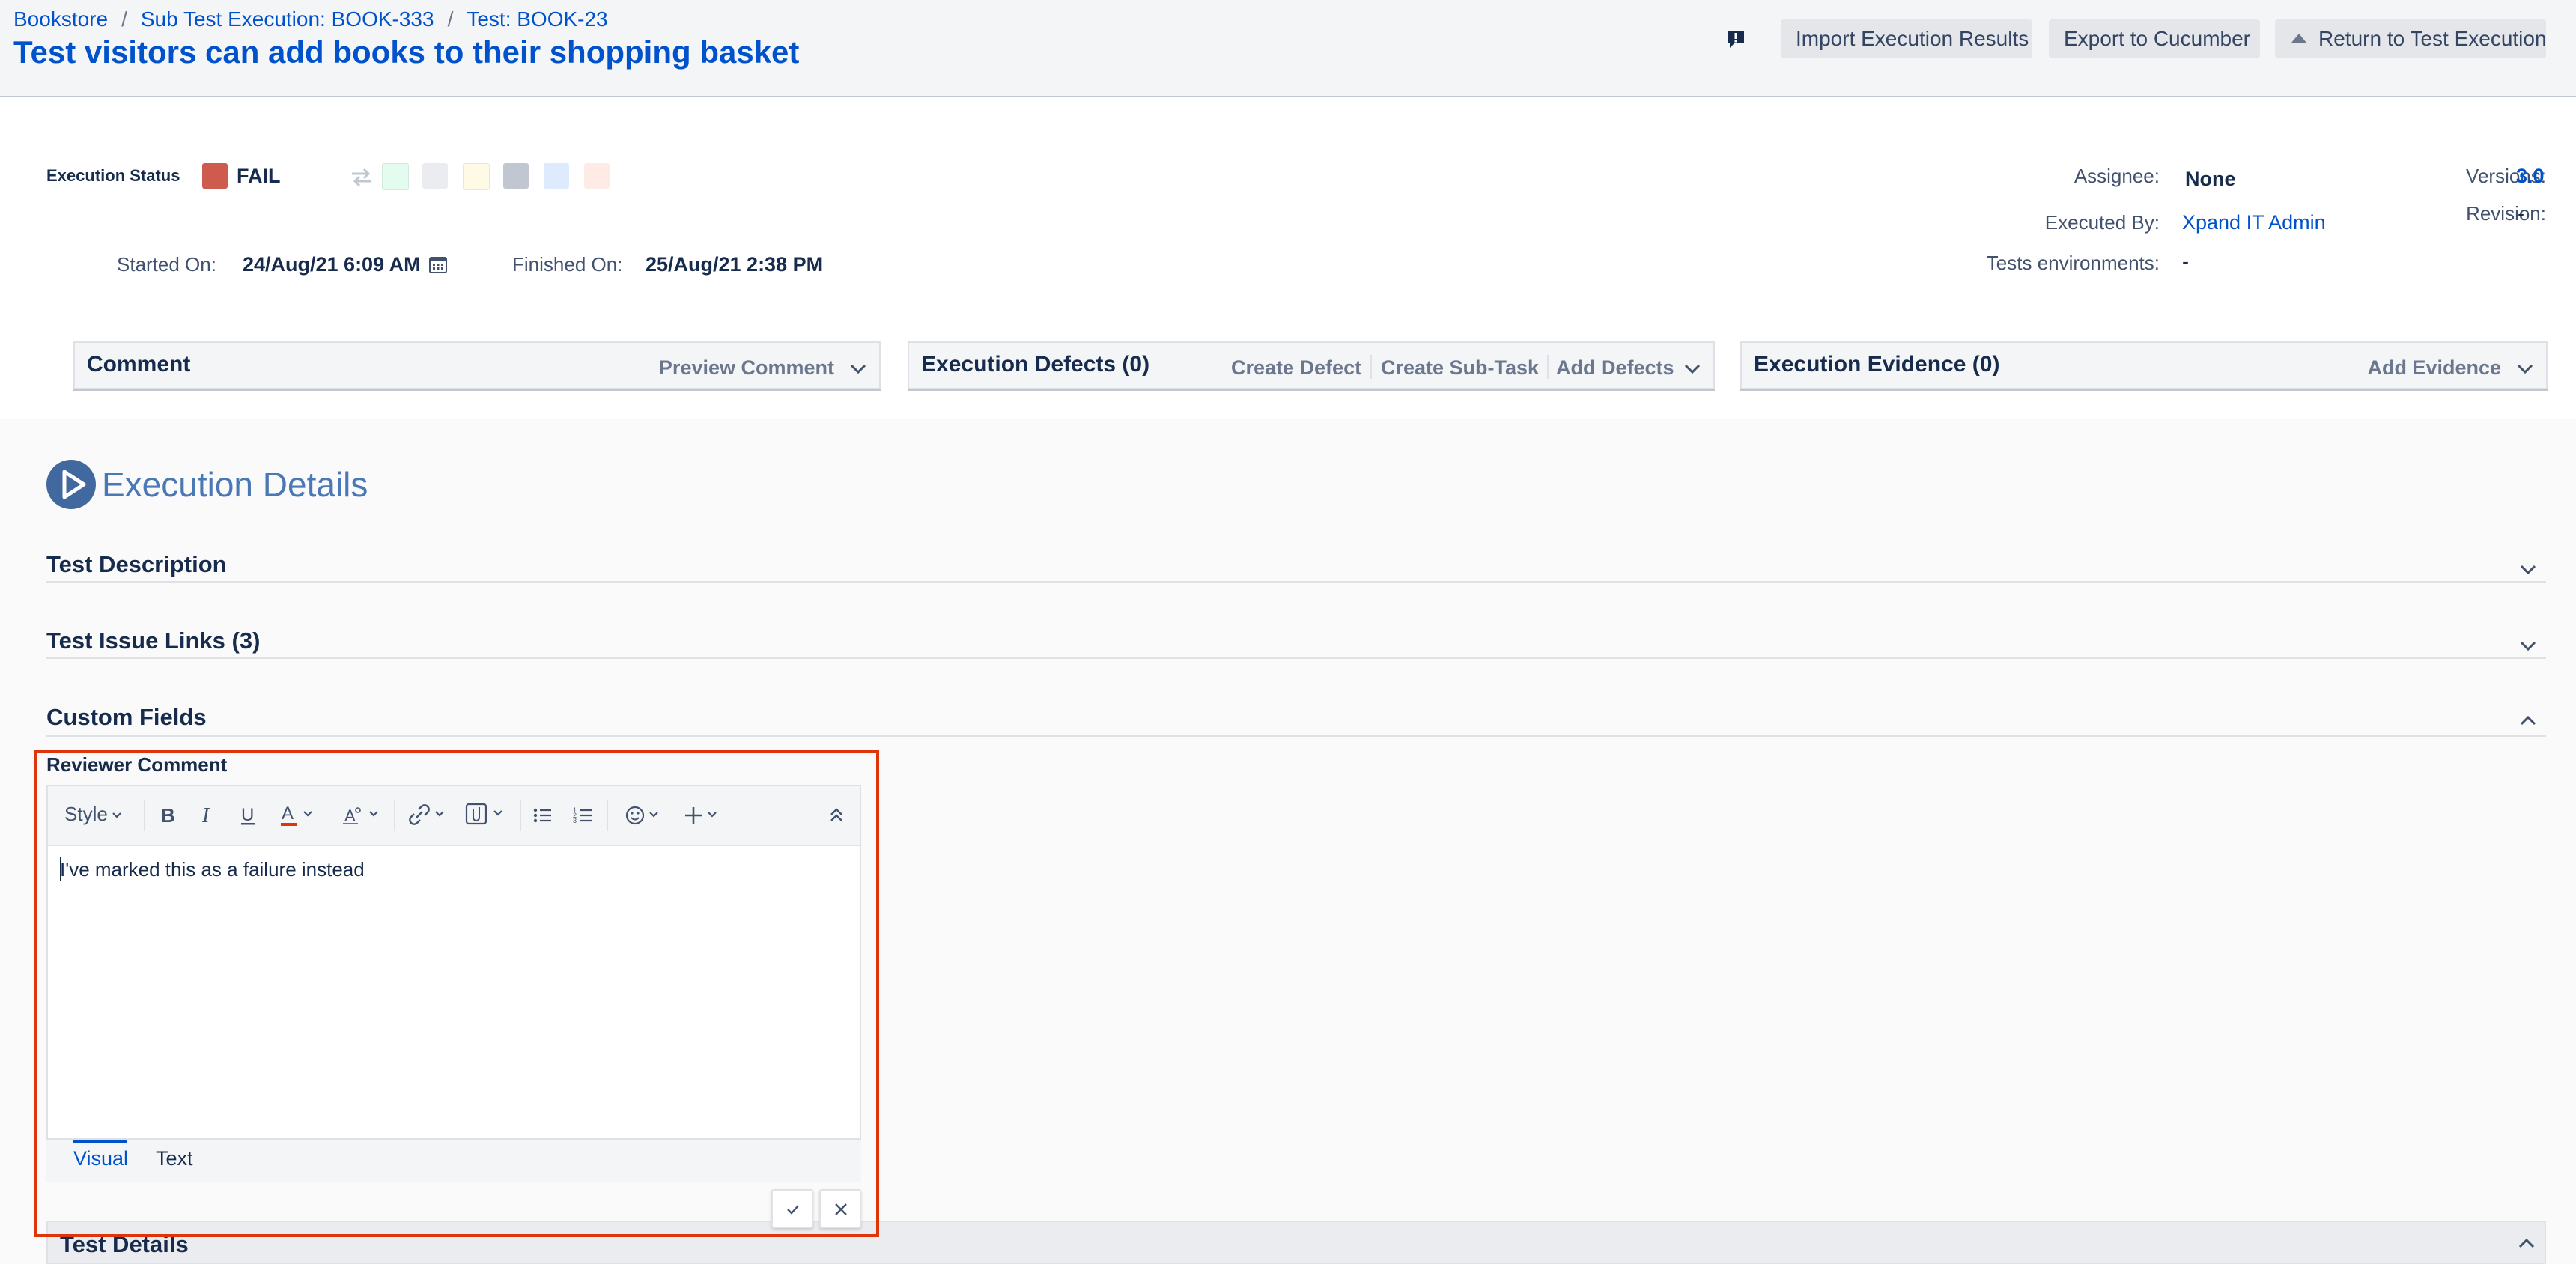 This screenshot has width=2576, height=1264. What do you see at coordinates (2102, 222) in the screenshot?
I see `executed-by-label: Executed By:` at bounding box center [2102, 222].